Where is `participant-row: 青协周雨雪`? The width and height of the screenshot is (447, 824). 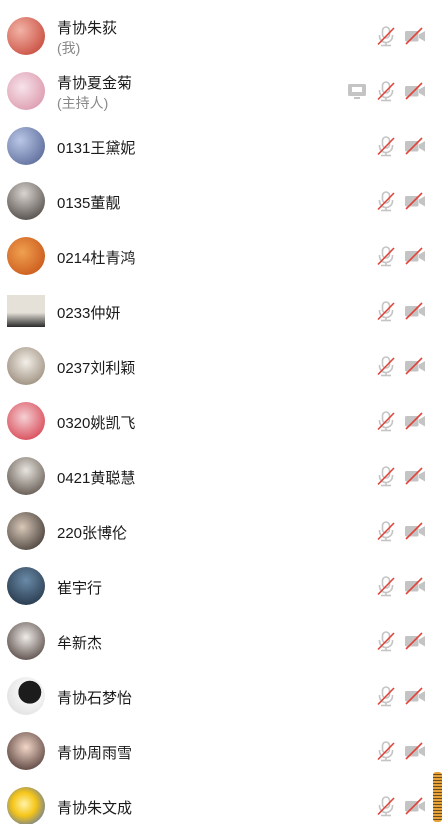
participant-row: 青协周雨雪 is located at coordinates (223, 750).